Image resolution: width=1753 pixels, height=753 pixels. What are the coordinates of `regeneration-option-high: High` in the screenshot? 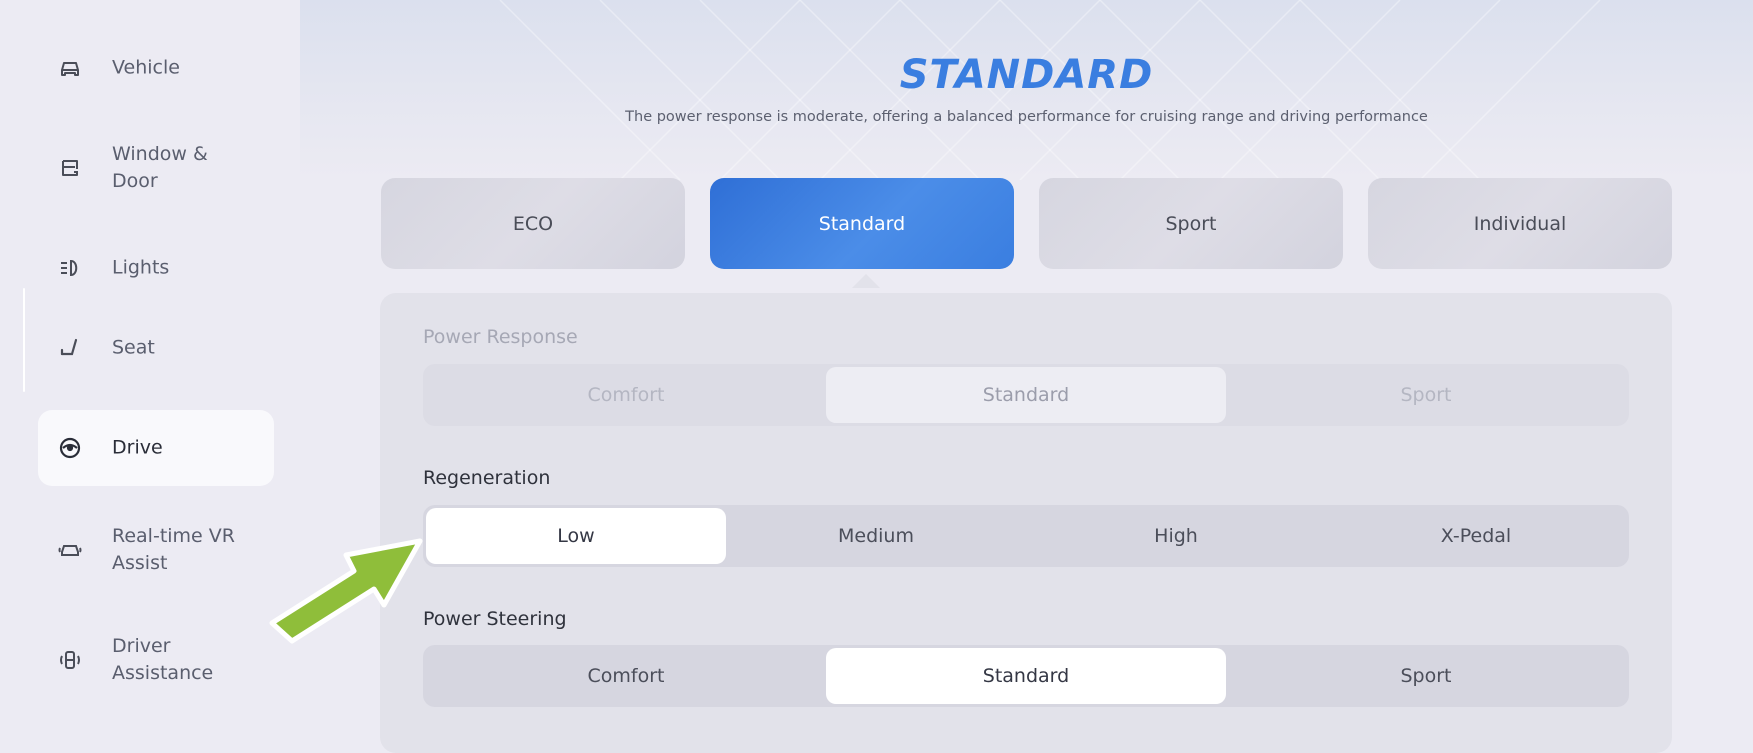 It's located at (1176, 536).